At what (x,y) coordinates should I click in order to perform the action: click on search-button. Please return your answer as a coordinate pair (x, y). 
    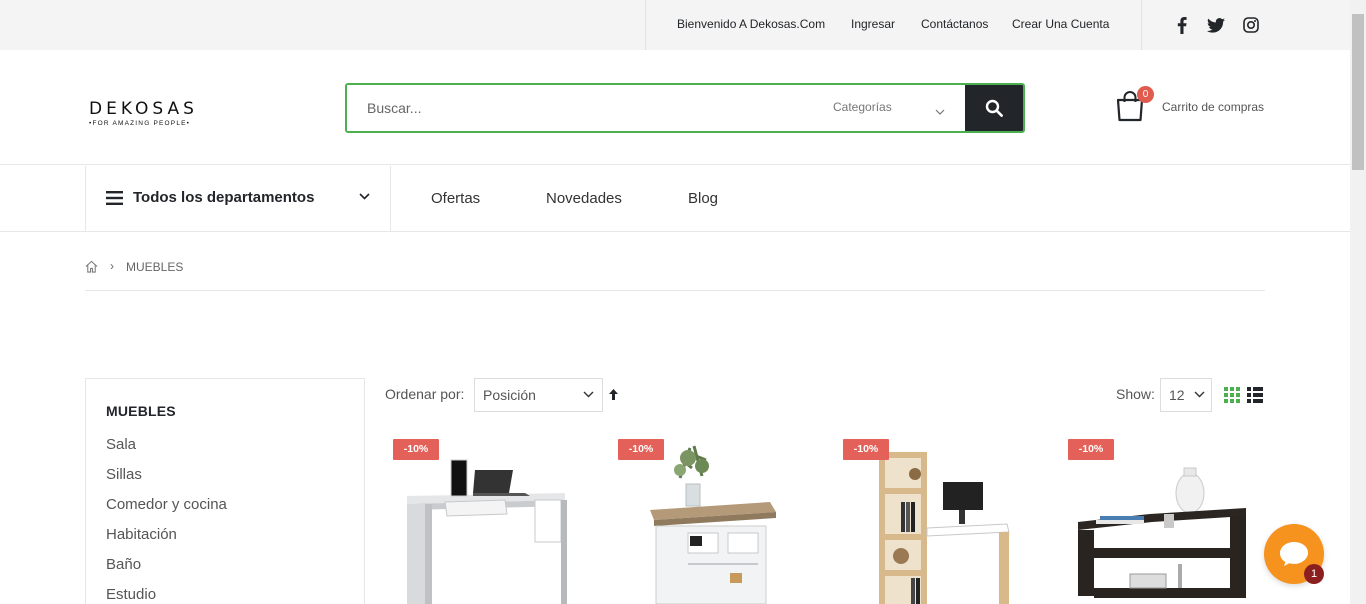
    Looking at the image, I should click on (994, 108).